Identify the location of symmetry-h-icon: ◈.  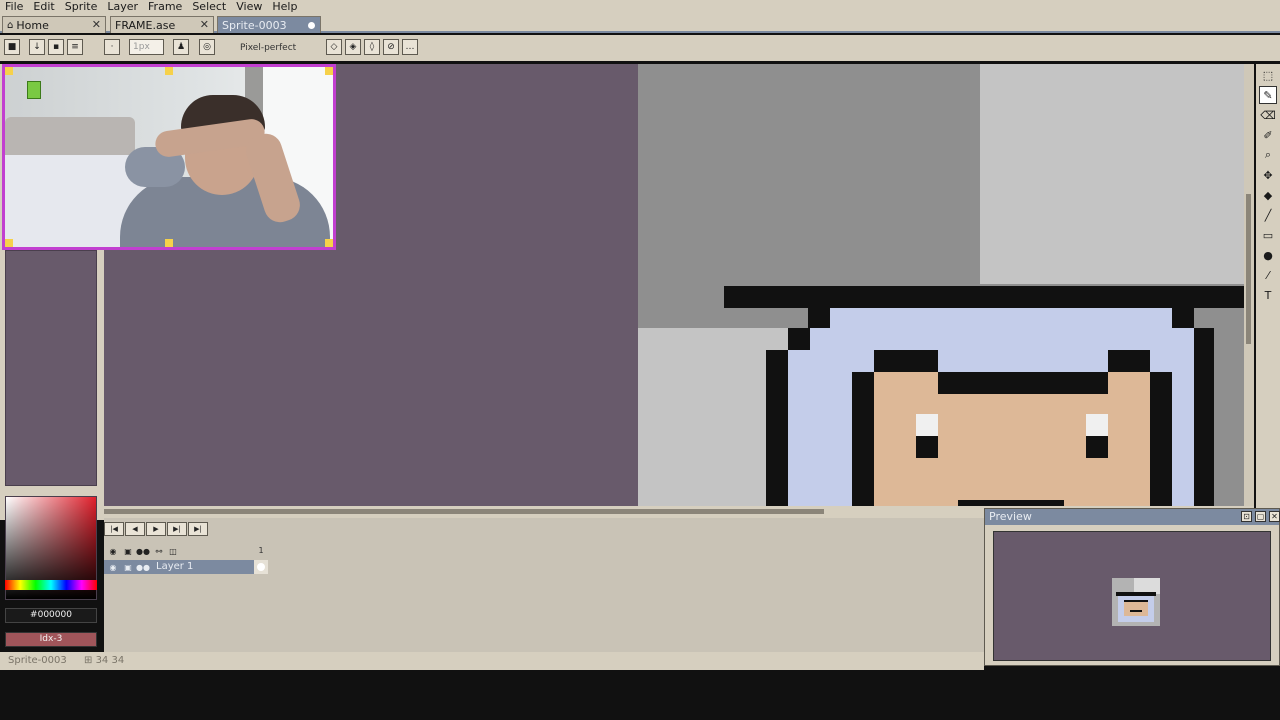
(353, 47).